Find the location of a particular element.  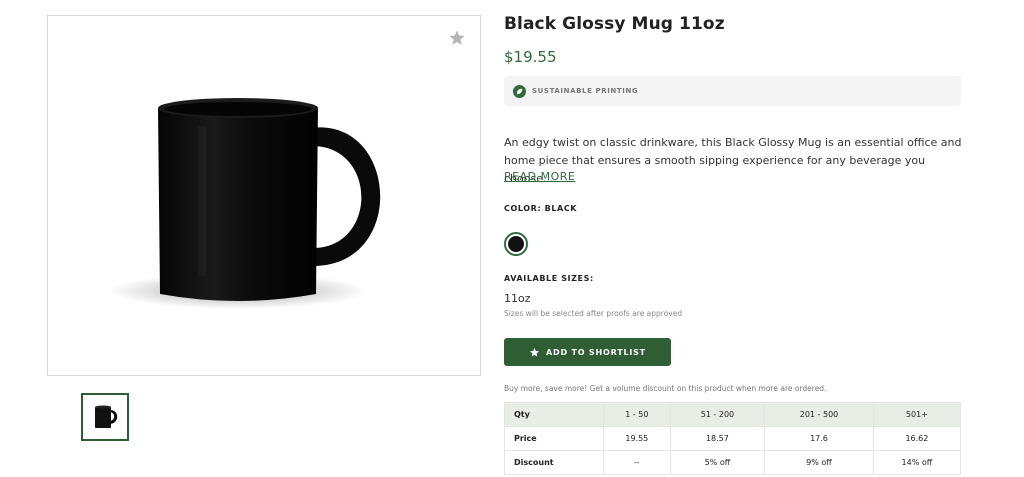

table-cell: Price is located at coordinates (554, 438).